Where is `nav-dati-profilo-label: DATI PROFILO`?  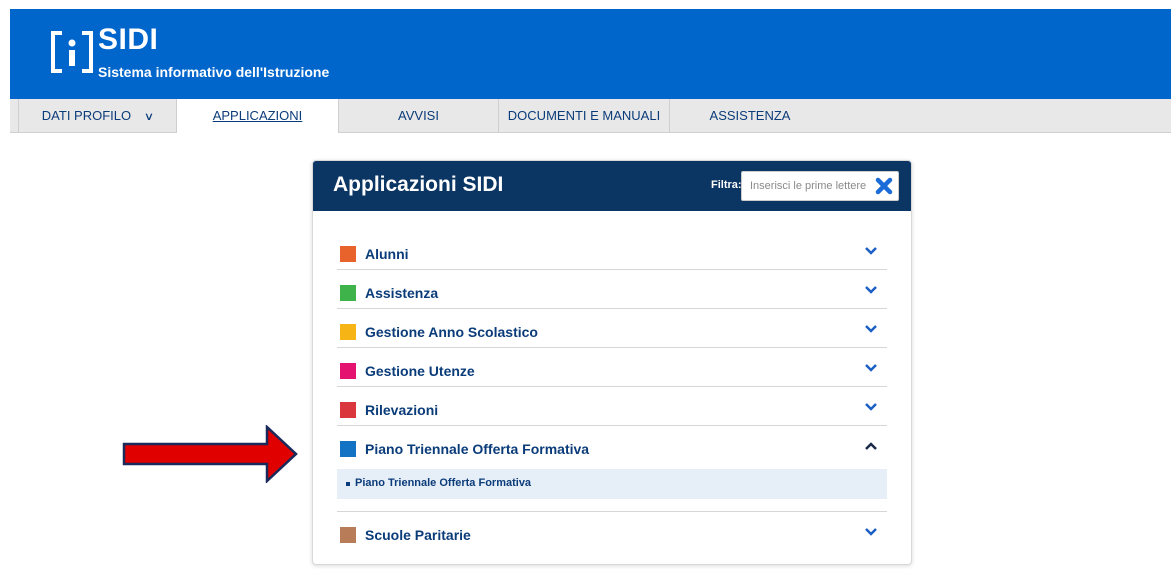
nav-dati-profilo-label: DATI PROFILO is located at coordinates (86, 115).